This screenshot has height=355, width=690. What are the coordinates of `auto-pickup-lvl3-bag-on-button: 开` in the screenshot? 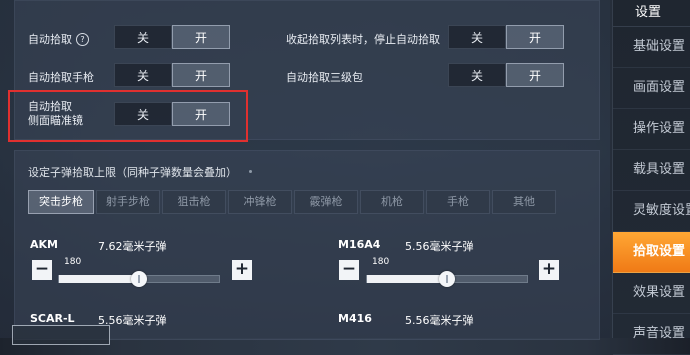 It's located at (535, 75).